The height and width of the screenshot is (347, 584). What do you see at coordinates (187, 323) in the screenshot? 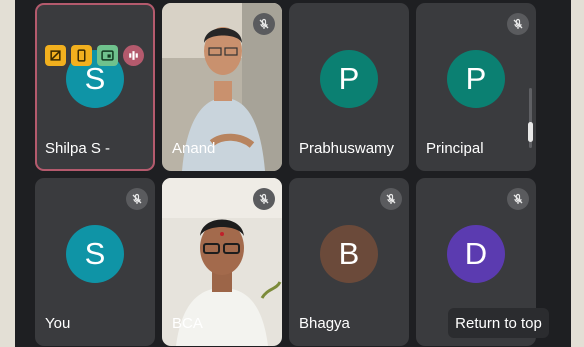
I see `participant-name: BCA` at bounding box center [187, 323].